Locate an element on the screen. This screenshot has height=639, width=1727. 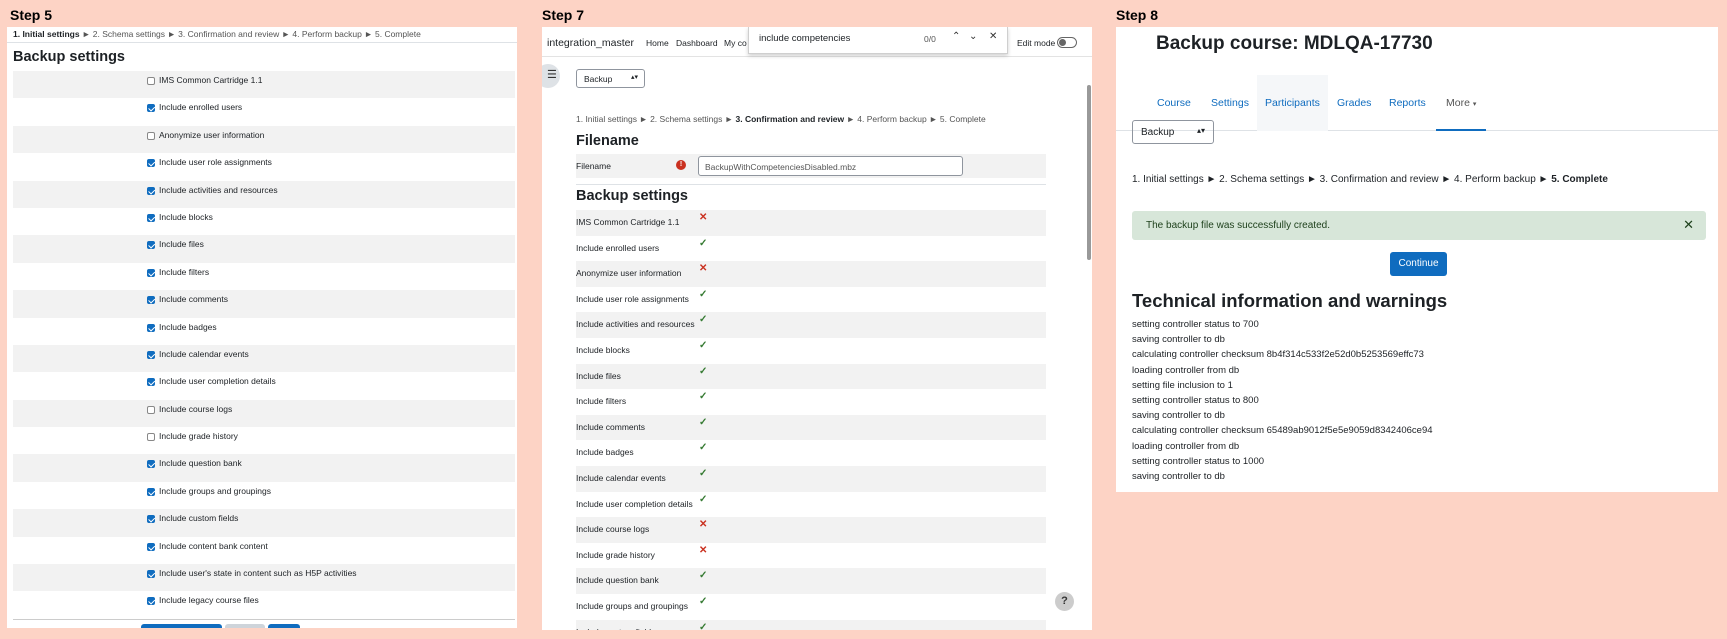
find-in-page-bar: include competencies 0/0 ⌃ ⌄ ✕ is located at coordinates (878, 40).